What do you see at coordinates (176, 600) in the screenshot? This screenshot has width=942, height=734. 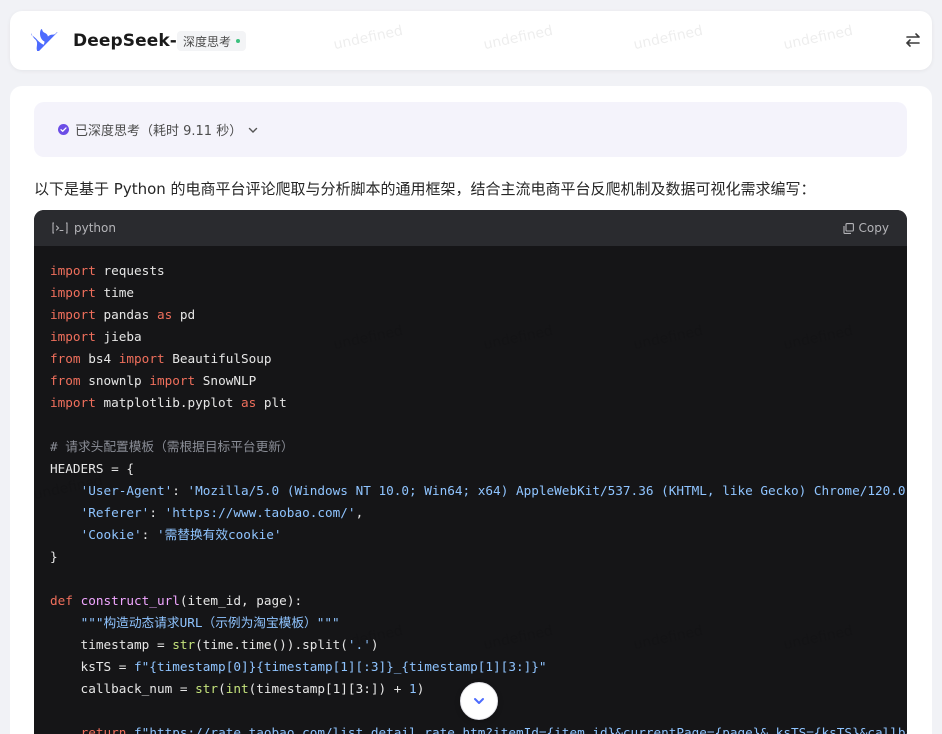 I see `code-line: def construct_url(item_id, page):` at bounding box center [176, 600].